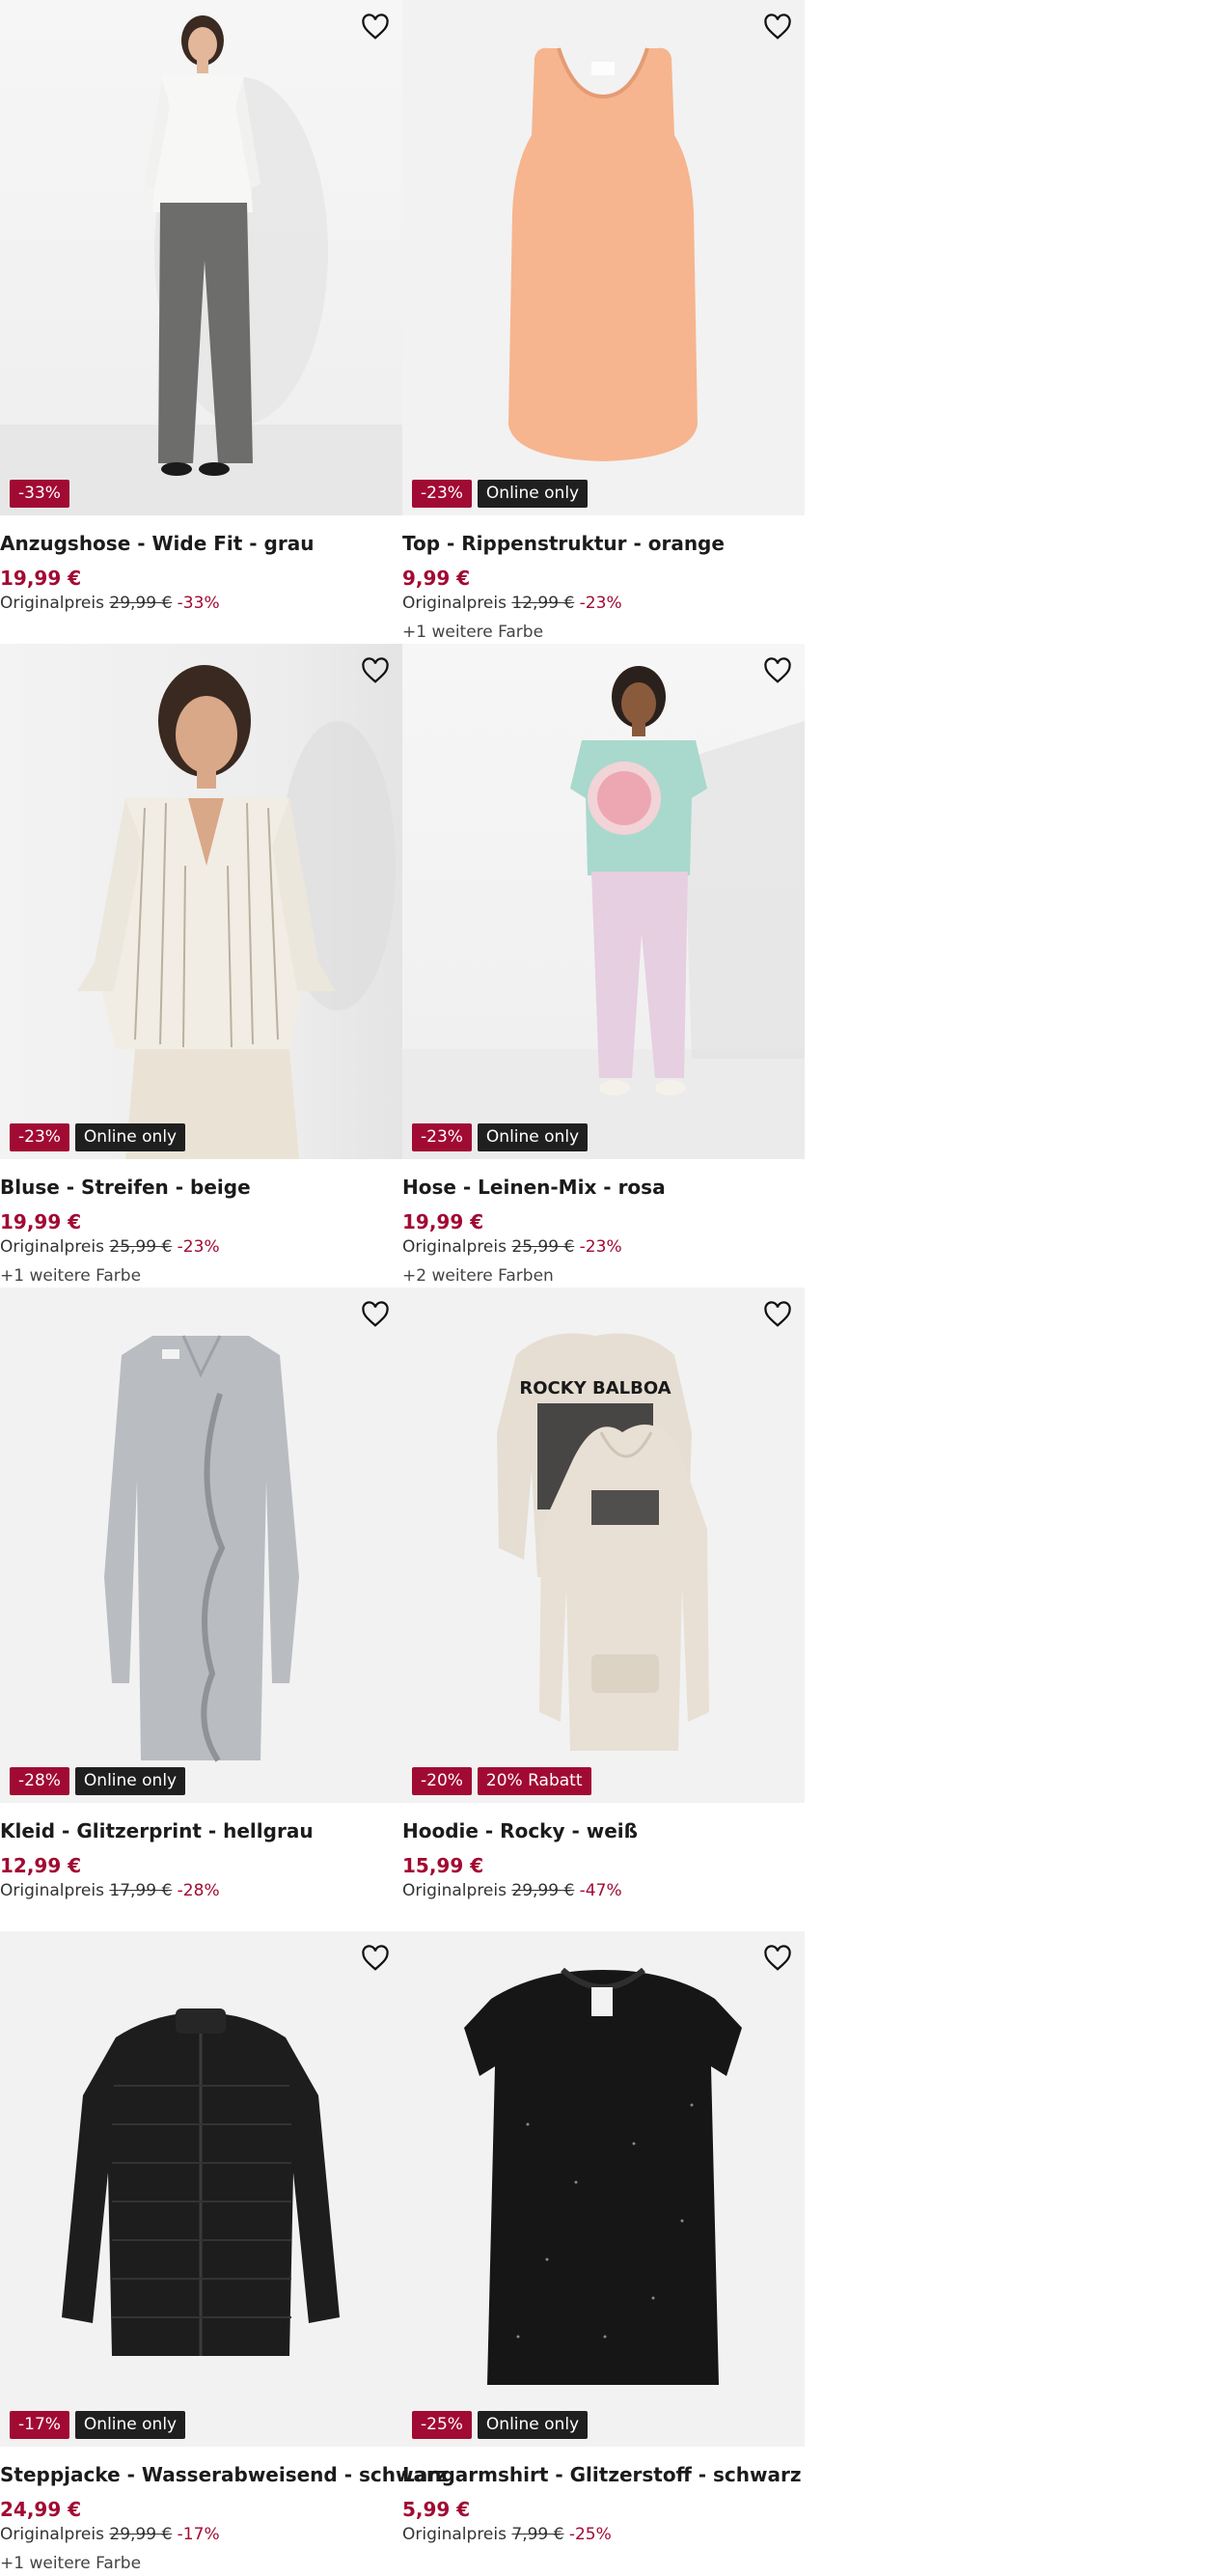 This screenshot has width=1206, height=2576. Describe the element at coordinates (39, 2425) in the screenshot. I see `discount-badge: -17%` at that location.